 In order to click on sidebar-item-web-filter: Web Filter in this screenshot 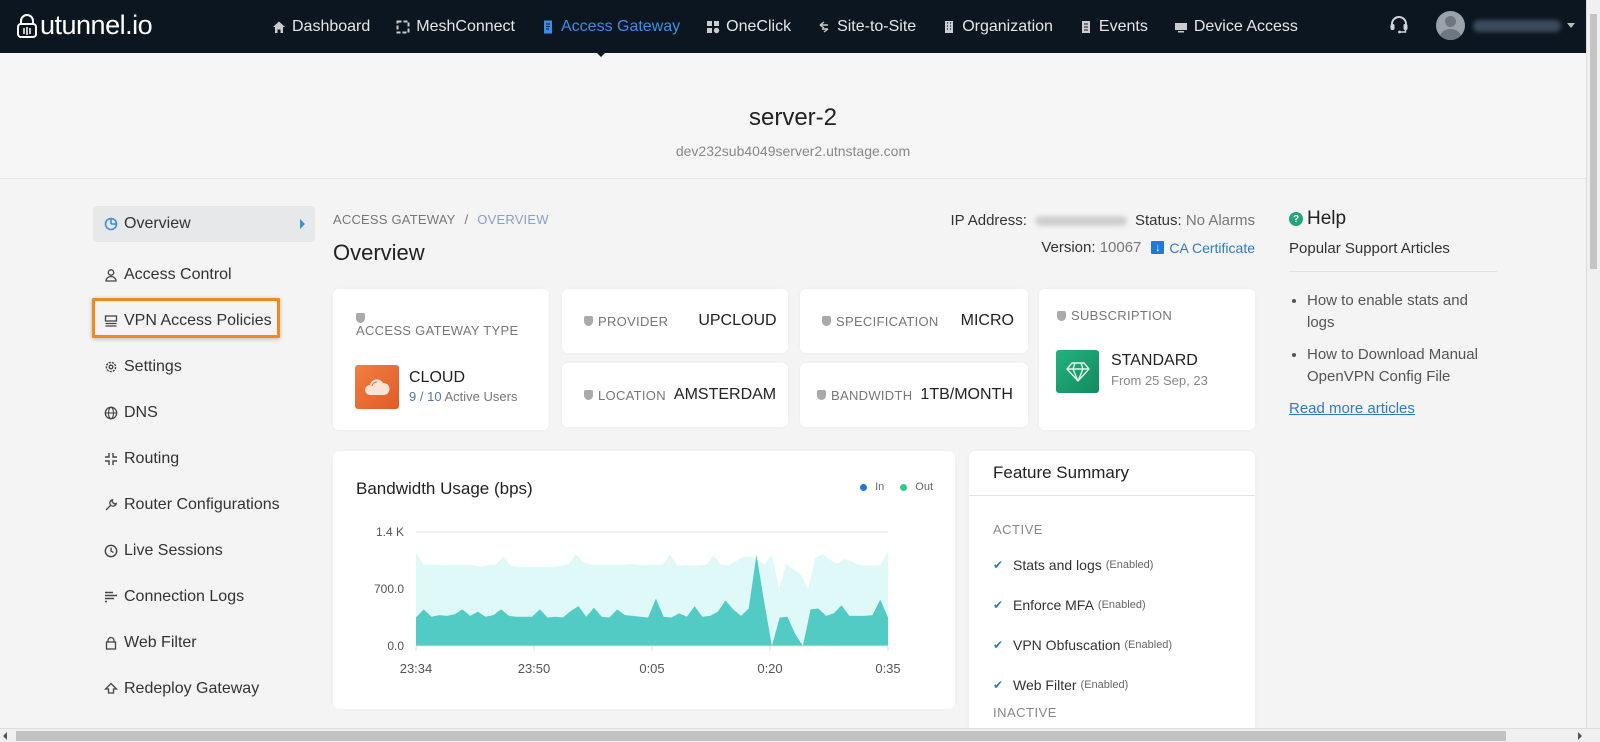, I will do `click(204, 643)`.